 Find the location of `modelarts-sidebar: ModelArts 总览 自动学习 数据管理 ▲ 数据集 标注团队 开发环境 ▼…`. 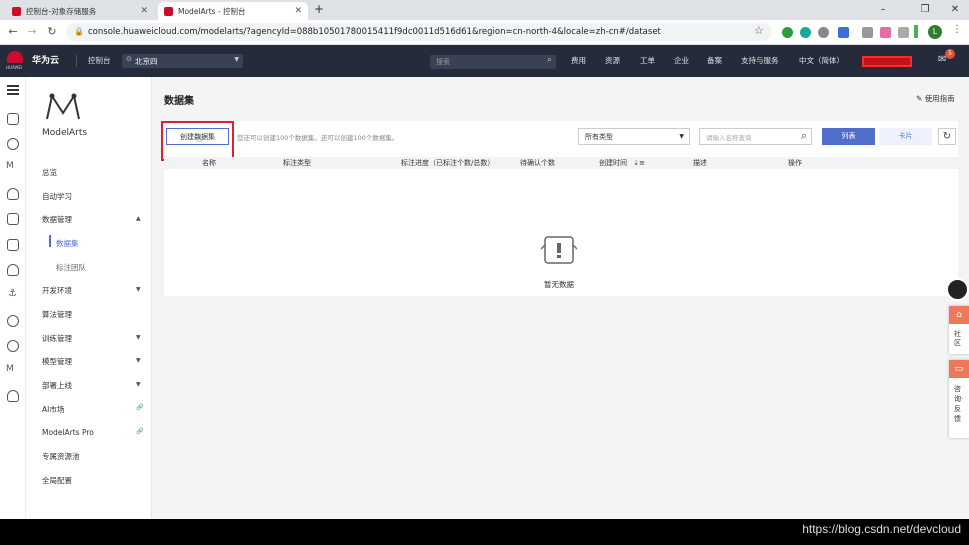

modelarts-sidebar: ModelArts 总览 自动学习 数据管理 ▲ 数据集 标注团队 开发环境 ▼… is located at coordinates (89, 298).